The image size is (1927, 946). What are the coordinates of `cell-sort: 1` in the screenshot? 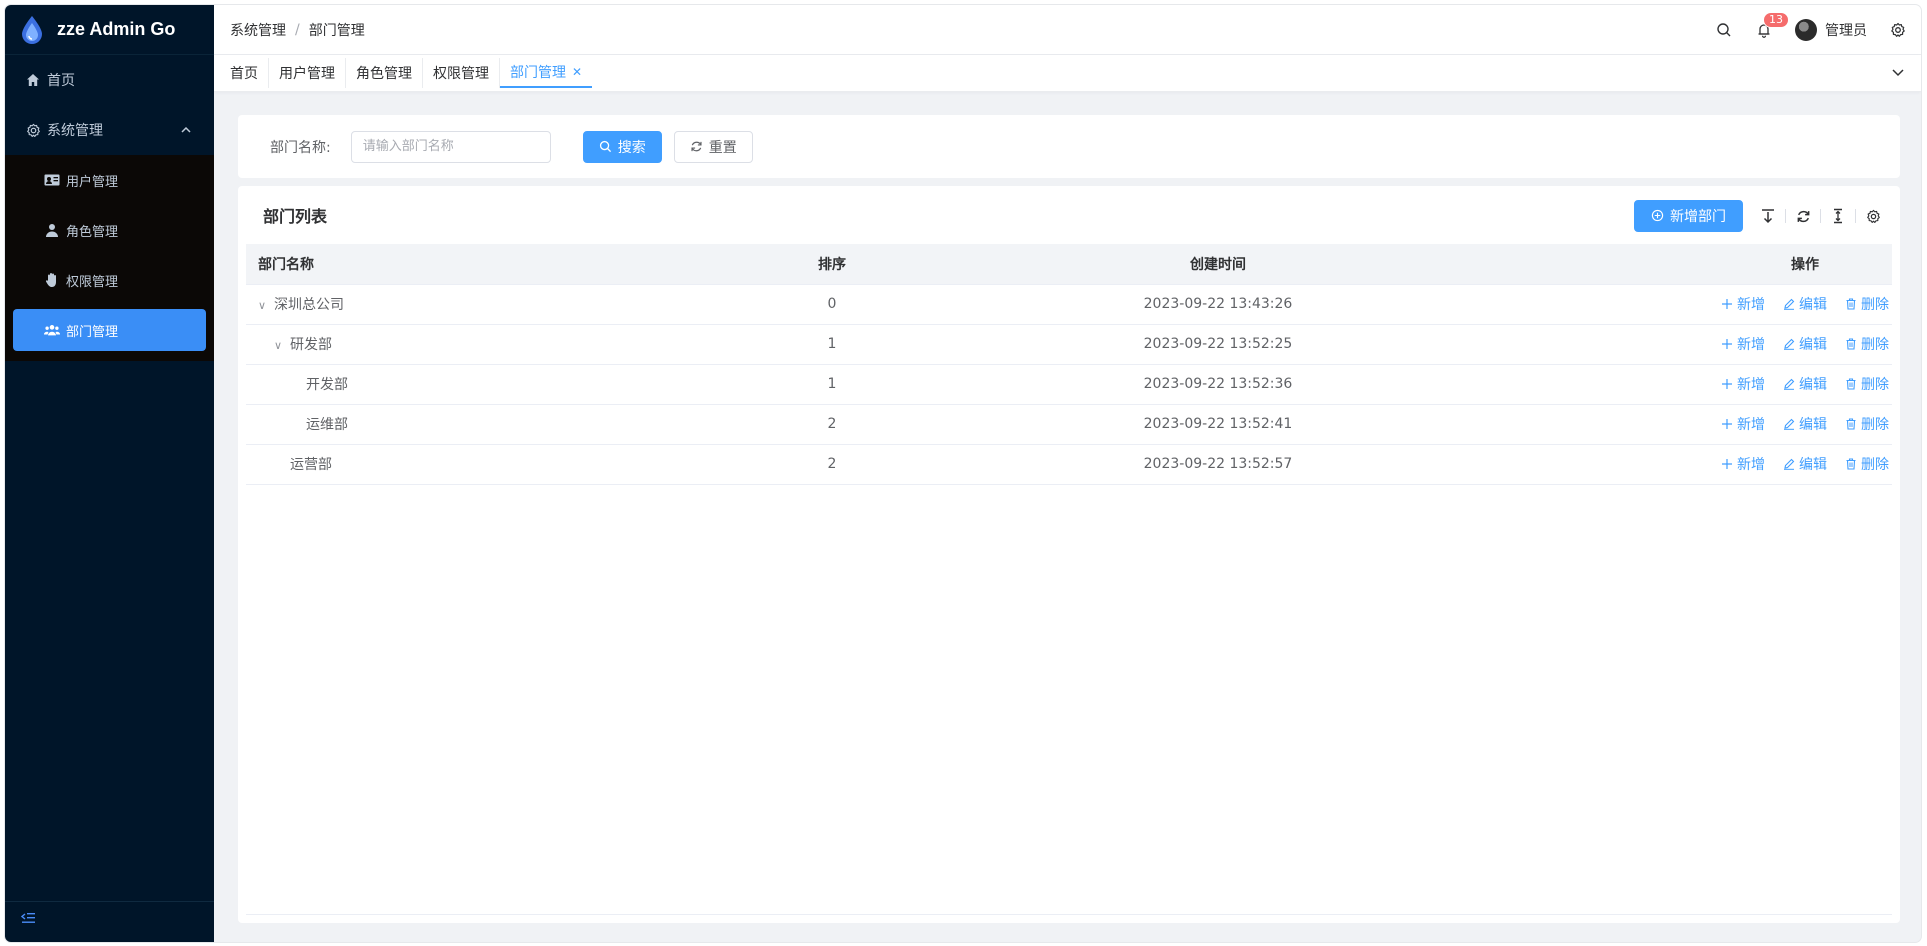 It's located at (832, 344).